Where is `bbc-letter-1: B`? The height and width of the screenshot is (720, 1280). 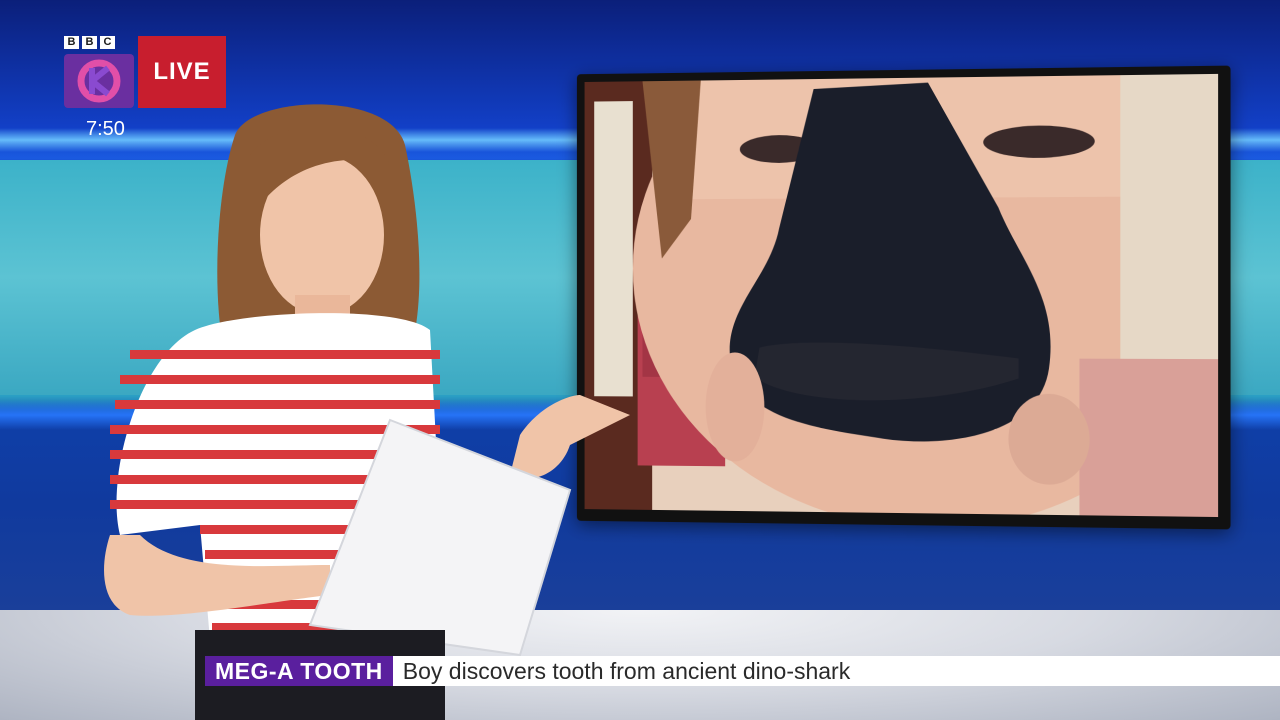
bbc-letter-1: B is located at coordinates (71, 42).